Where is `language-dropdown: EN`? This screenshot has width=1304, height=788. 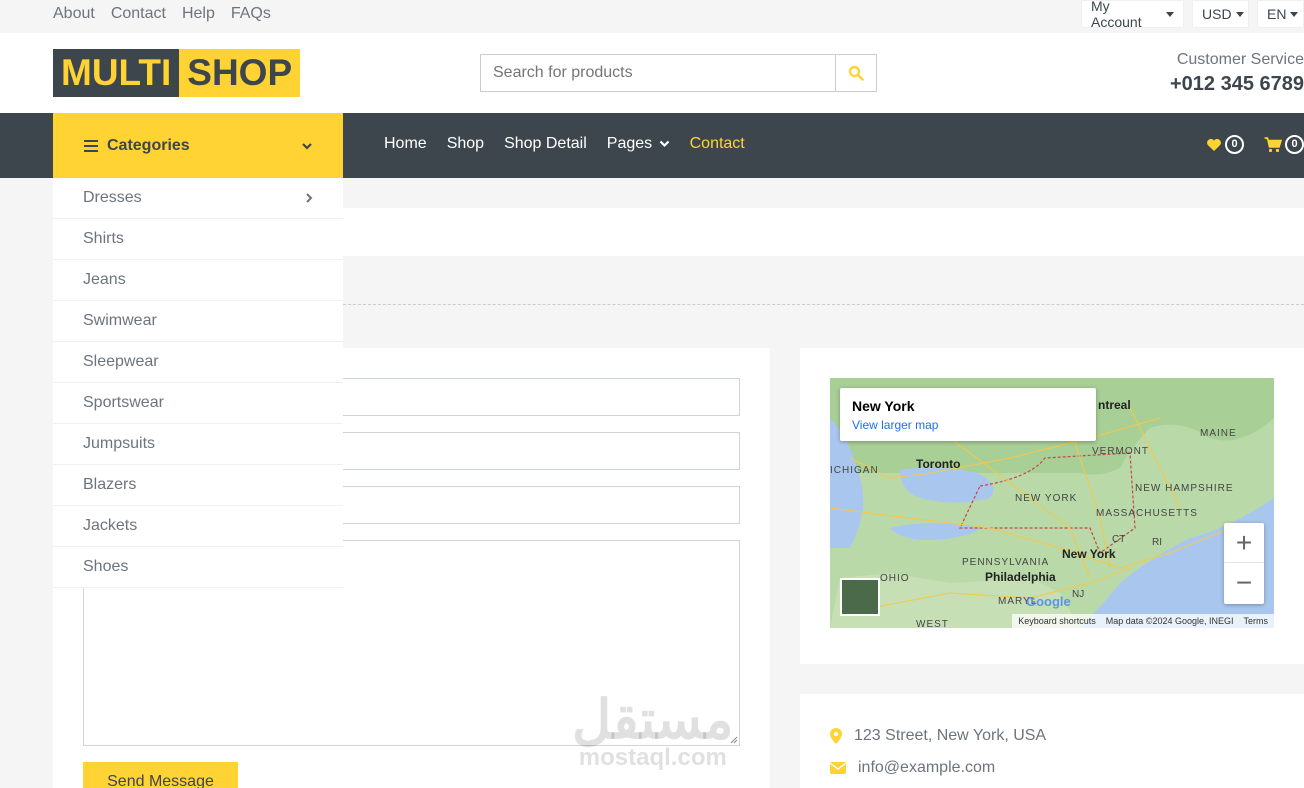 language-dropdown: EN is located at coordinates (1280, 14).